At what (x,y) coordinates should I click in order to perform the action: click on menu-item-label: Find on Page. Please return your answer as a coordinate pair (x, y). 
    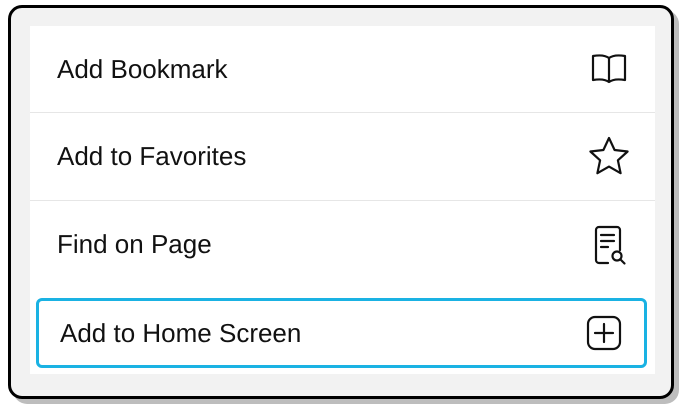
    Looking at the image, I should click on (134, 244).